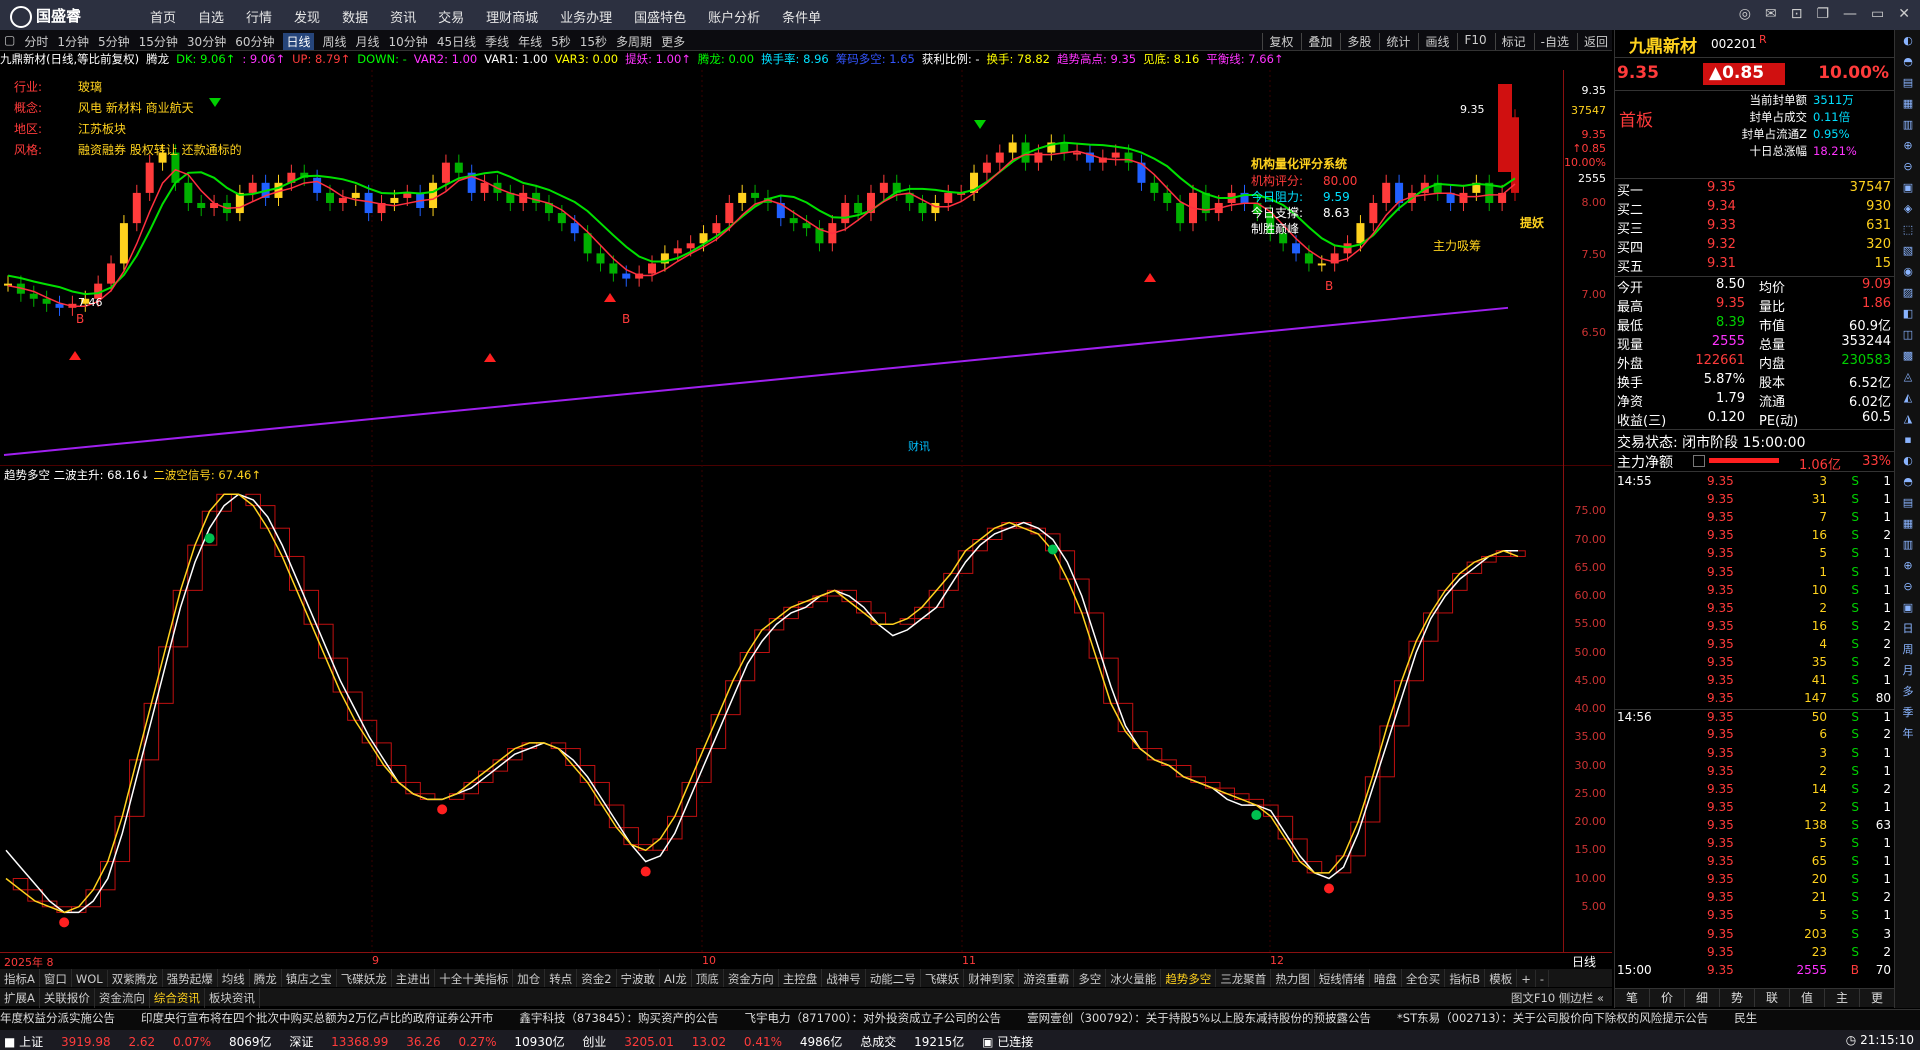  Describe the element at coordinates (1277, 41) in the screenshot. I see `chart-tool-button: 复权` at that location.